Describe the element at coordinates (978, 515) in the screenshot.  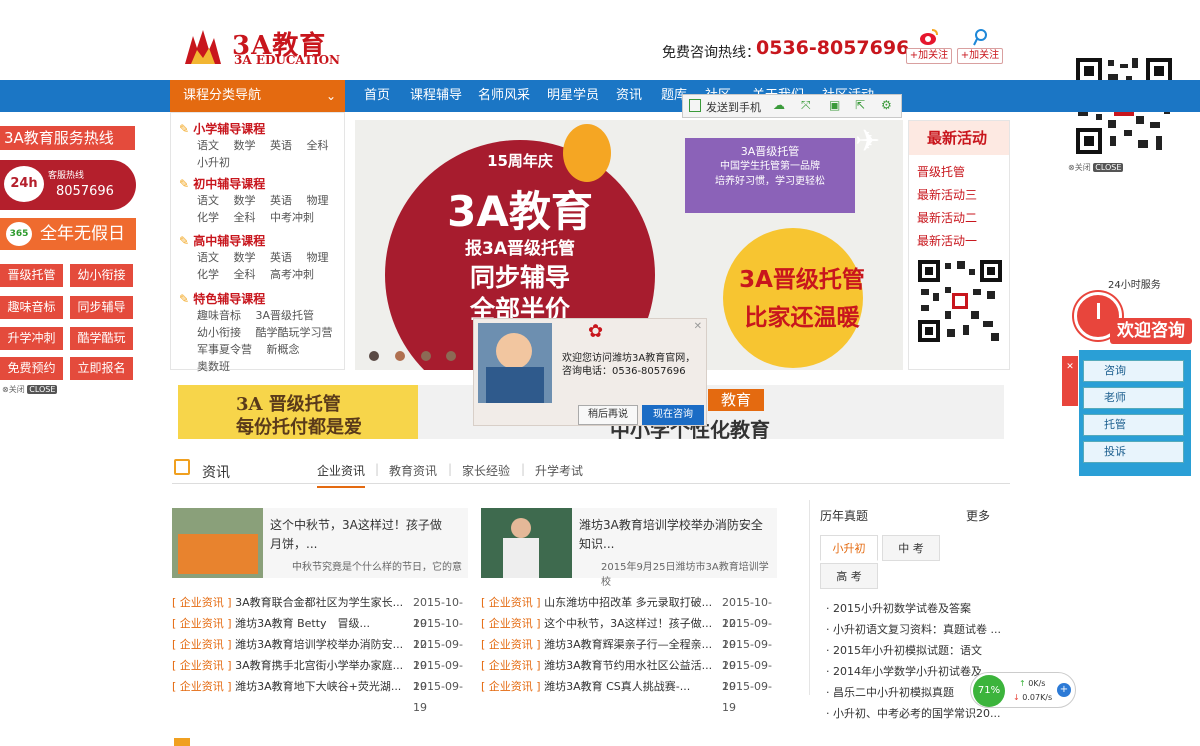
I see `exam-more-link: 更多` at that location.